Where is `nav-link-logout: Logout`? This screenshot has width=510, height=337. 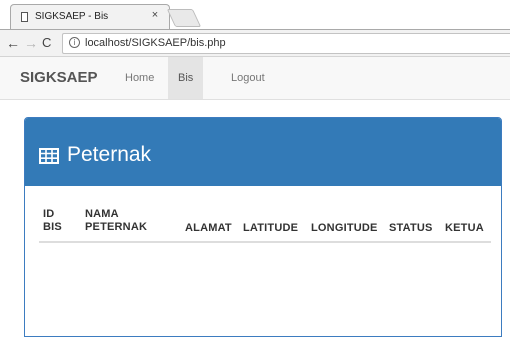
nav-link-logout: Logout is located at coordinates (248, 78).